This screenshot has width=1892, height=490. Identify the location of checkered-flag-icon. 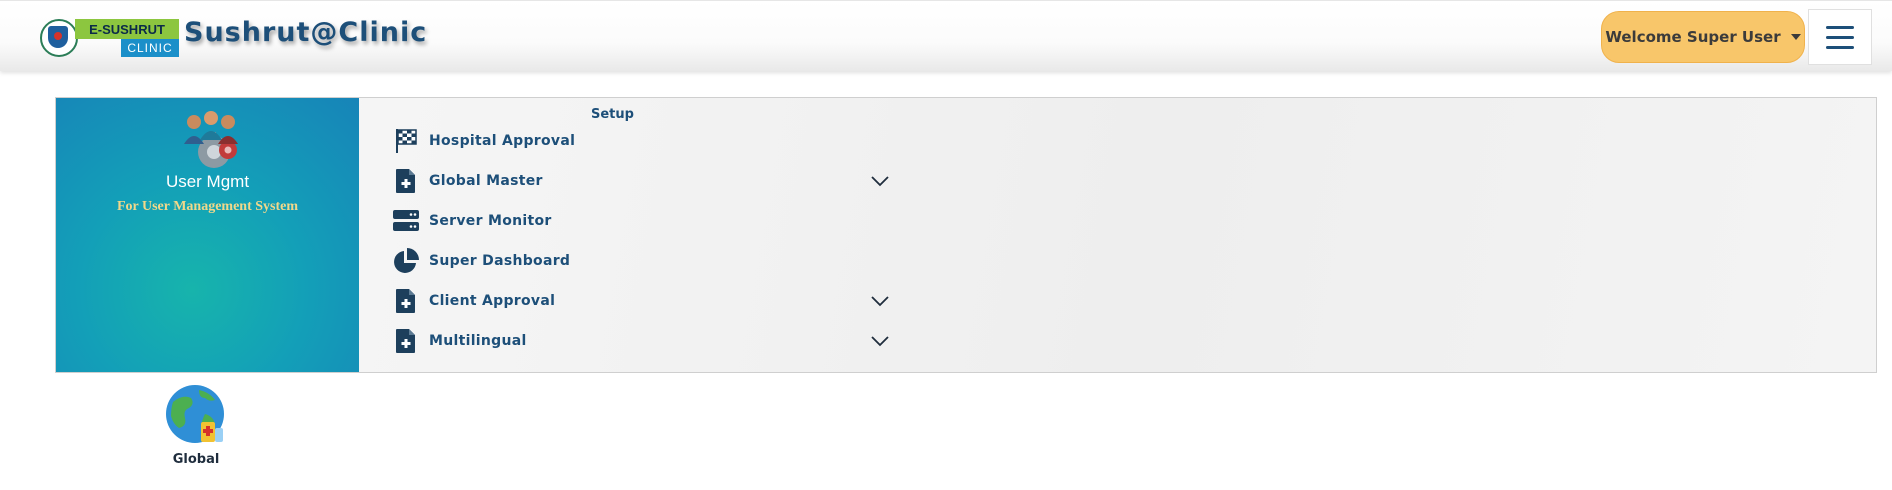
(406, 141).